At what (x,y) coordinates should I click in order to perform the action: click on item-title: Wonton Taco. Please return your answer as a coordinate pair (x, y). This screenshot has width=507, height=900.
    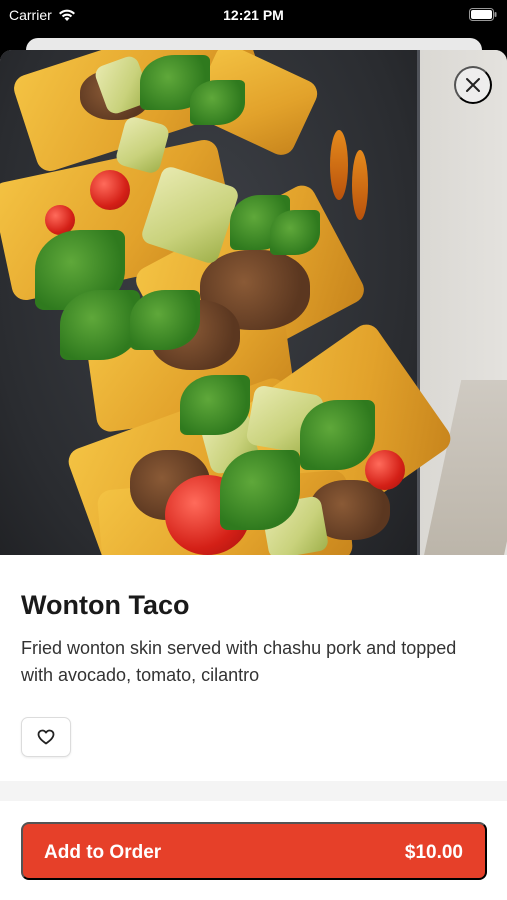
    Looking at the image, I should click on (105, 605).